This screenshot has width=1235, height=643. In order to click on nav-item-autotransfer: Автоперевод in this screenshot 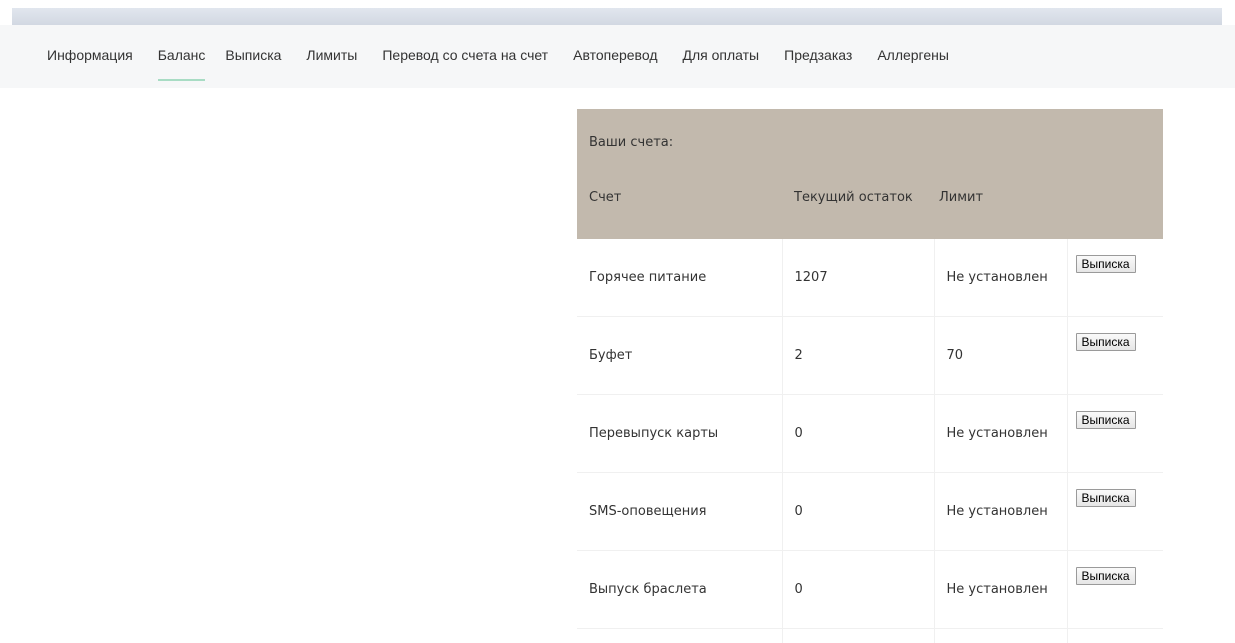, I will do `click(615, 60)`.